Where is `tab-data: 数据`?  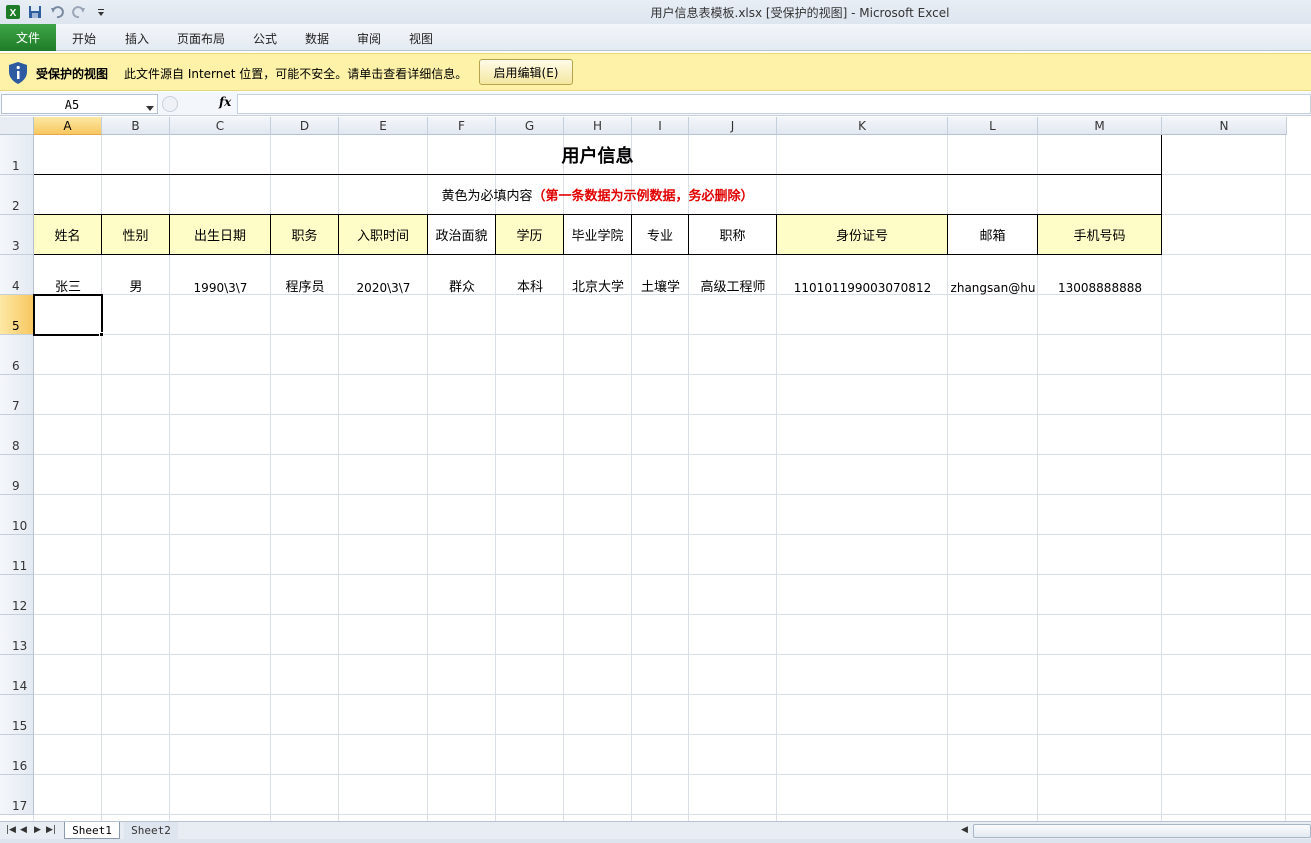
tab-data: 数据 is located at coordinates (317, 38).